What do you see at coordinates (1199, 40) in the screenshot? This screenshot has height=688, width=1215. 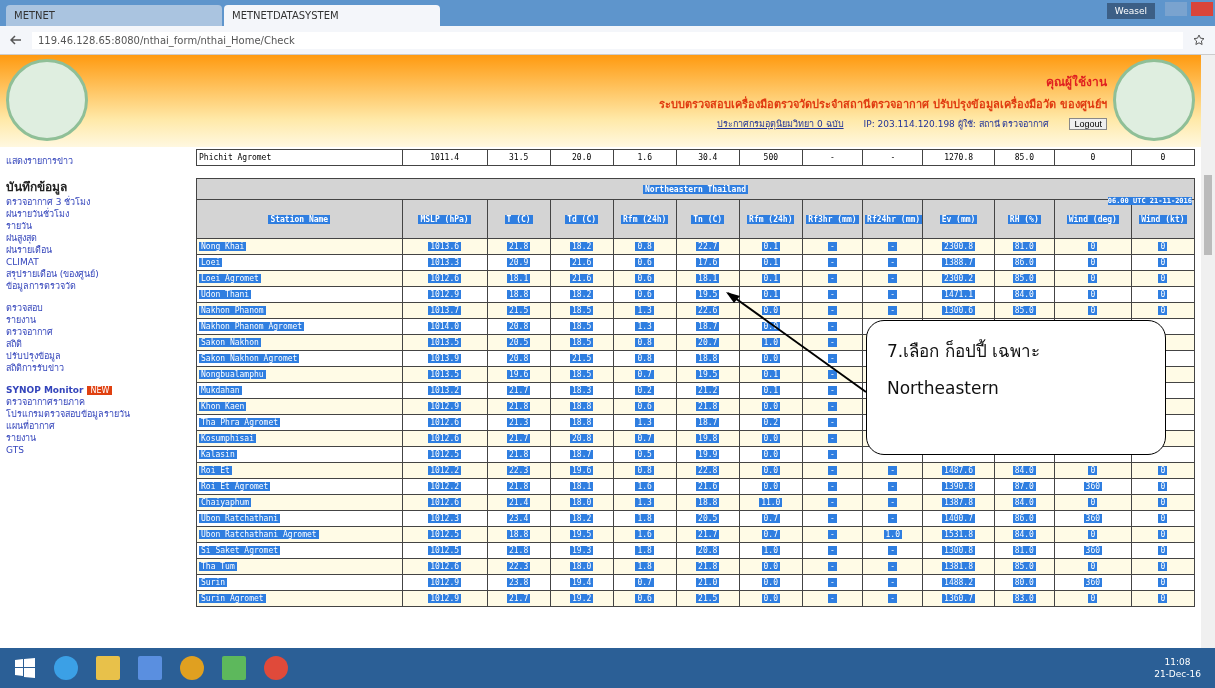 I see `star-icon` at bounding box center [1199, 40].